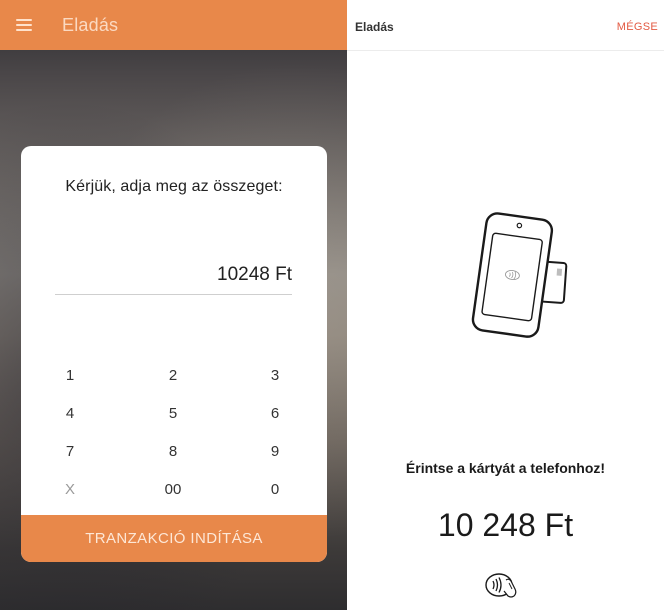 The width and height of the screenshot is (664, 610). What do you see at coordinates (173, 376) in the screenshot?
I see `keypad-key-2: 2` at bounding box center [173, 376].